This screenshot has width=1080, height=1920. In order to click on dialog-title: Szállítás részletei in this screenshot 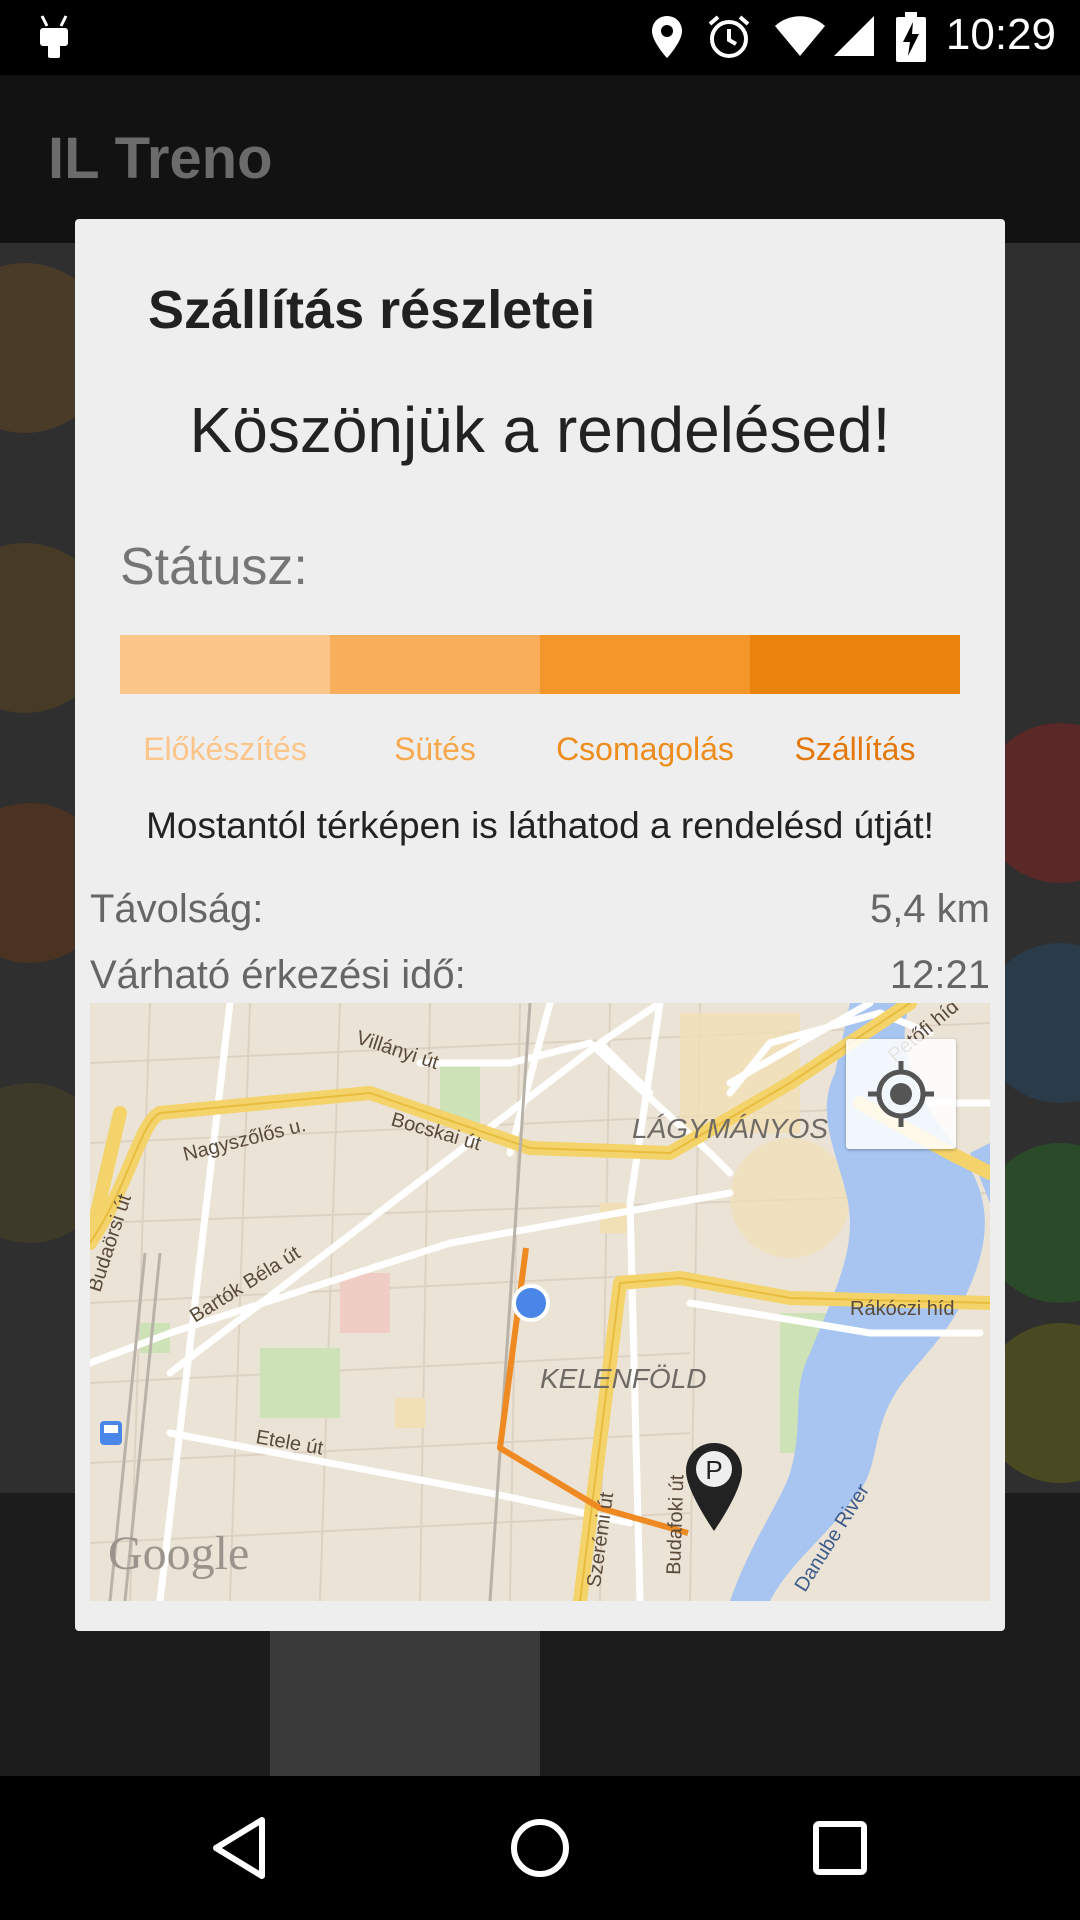, I will do `click(372, 310)`.